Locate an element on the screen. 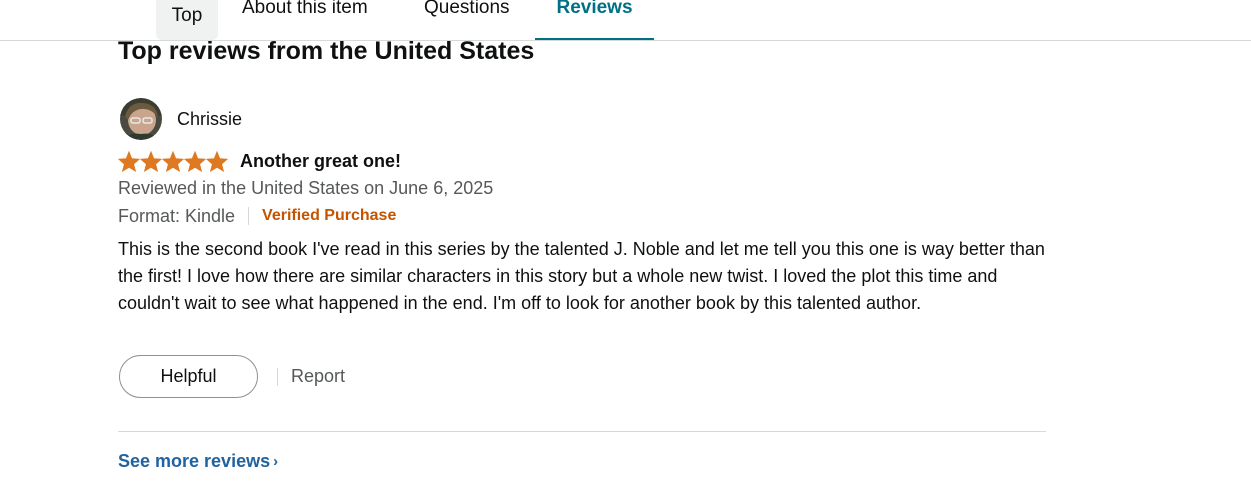  reviewer-name: Chrissie is located at coordinates (210, 118).